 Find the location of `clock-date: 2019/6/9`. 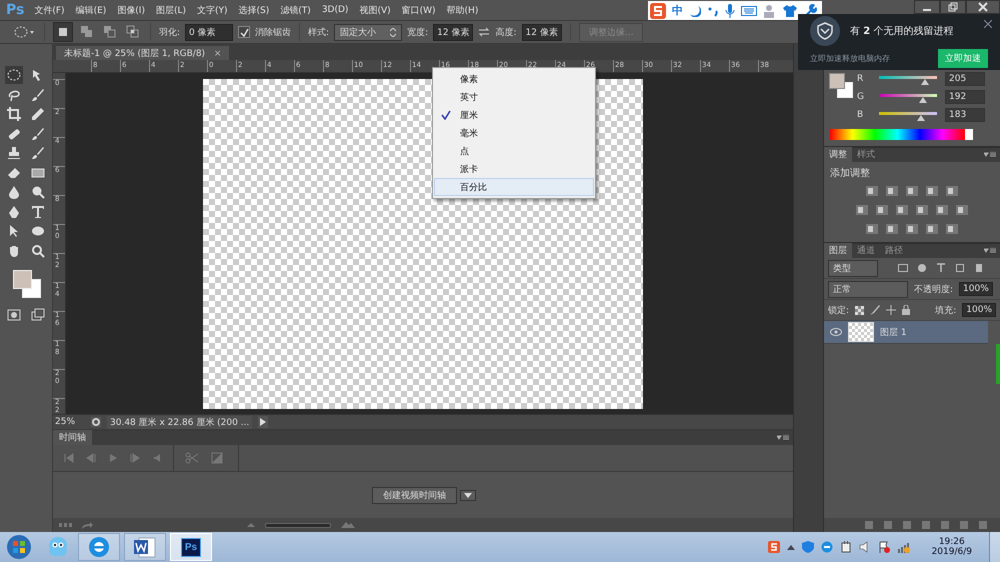

clock-date: 2019/6/9 is located at coordinates (952, 552).